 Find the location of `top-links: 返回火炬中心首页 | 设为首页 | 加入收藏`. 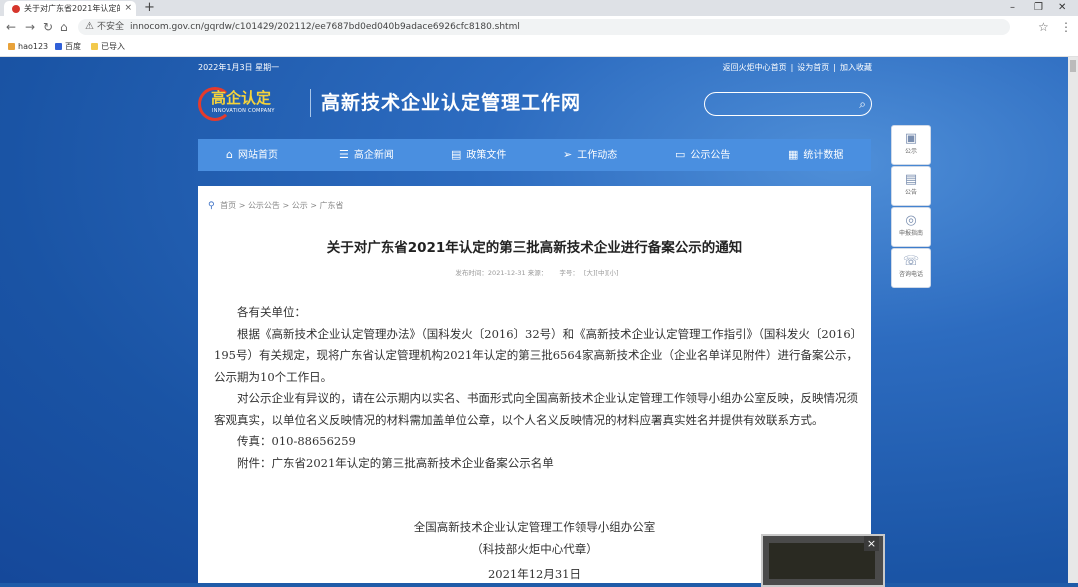

top-links: 返回火炬中心首页 | 设为首页 | 加入收藏 is located at coordinates (797, 68).